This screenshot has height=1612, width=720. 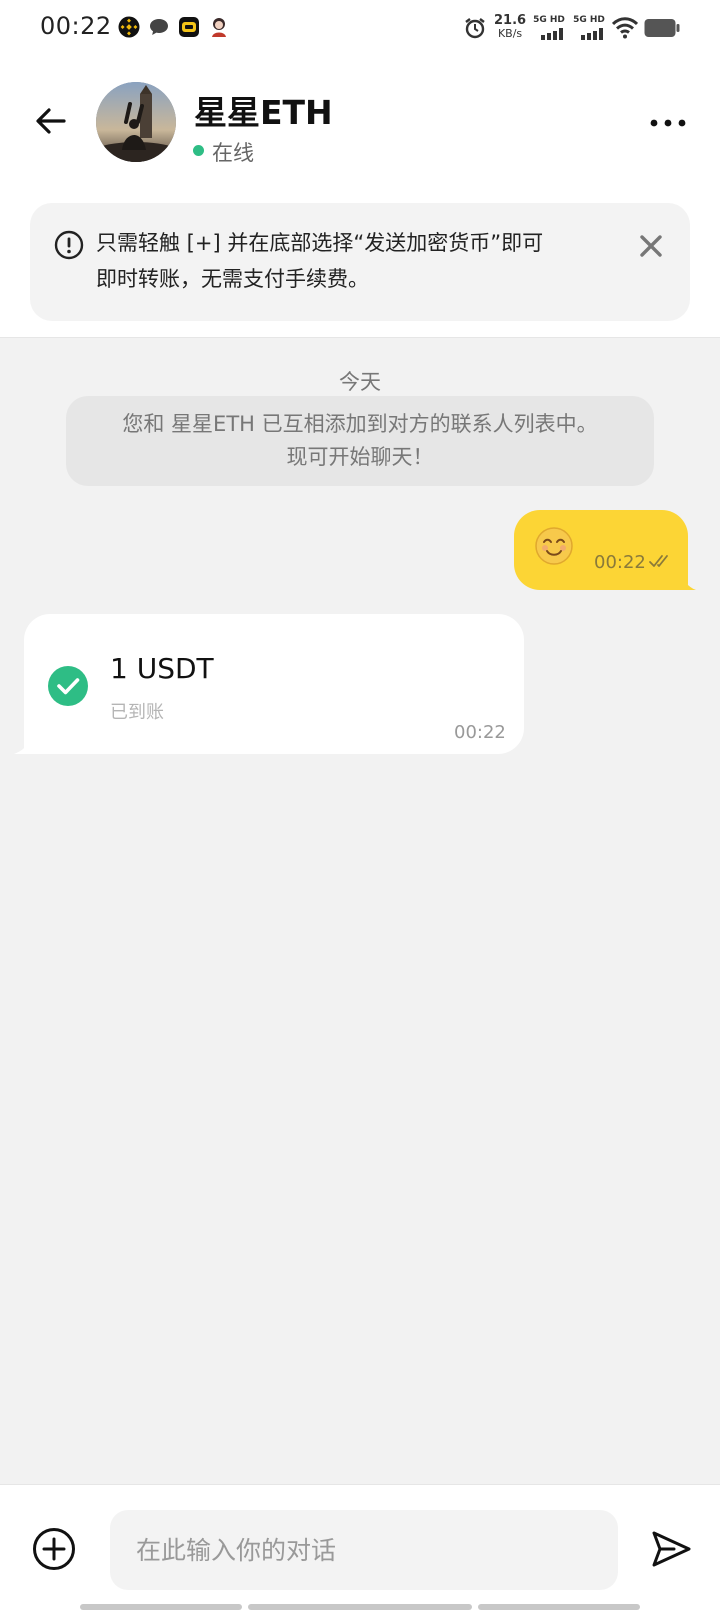 I want to click on network-speed-unit: KB/s, so click(x=510, y=33).